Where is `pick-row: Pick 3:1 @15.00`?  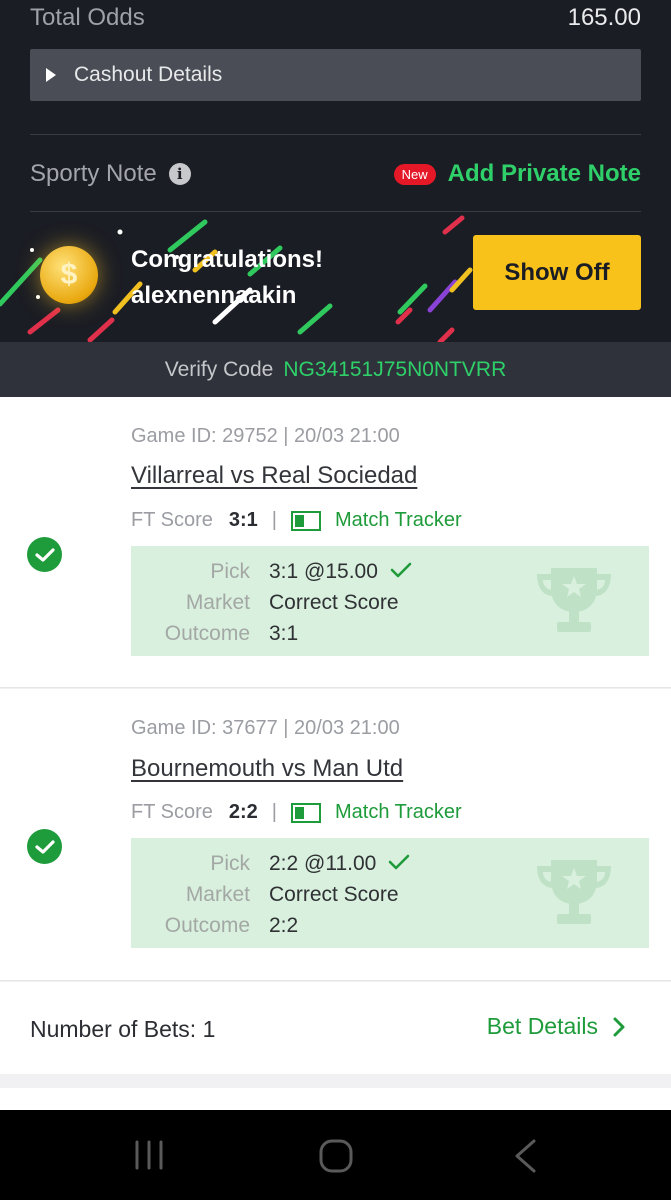
pick-row: Pick 3:1 @15.00 is located at coordinates (271, 572).